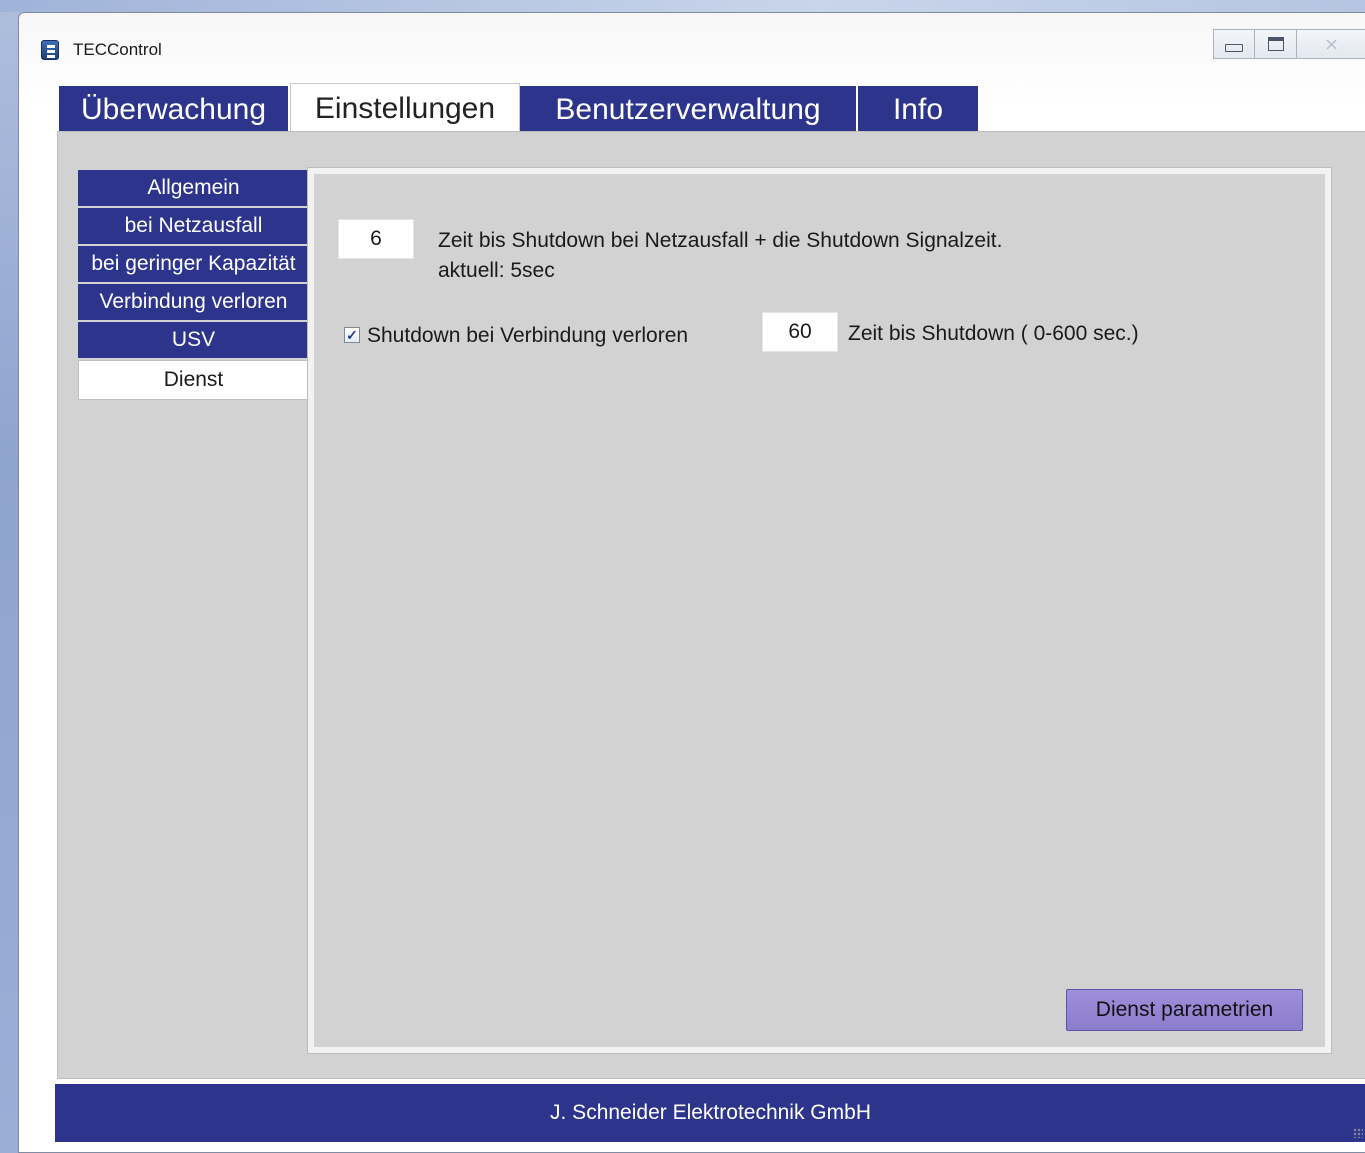  I want to click on connection-lost-checkbox: ✓, so click(352, 335).